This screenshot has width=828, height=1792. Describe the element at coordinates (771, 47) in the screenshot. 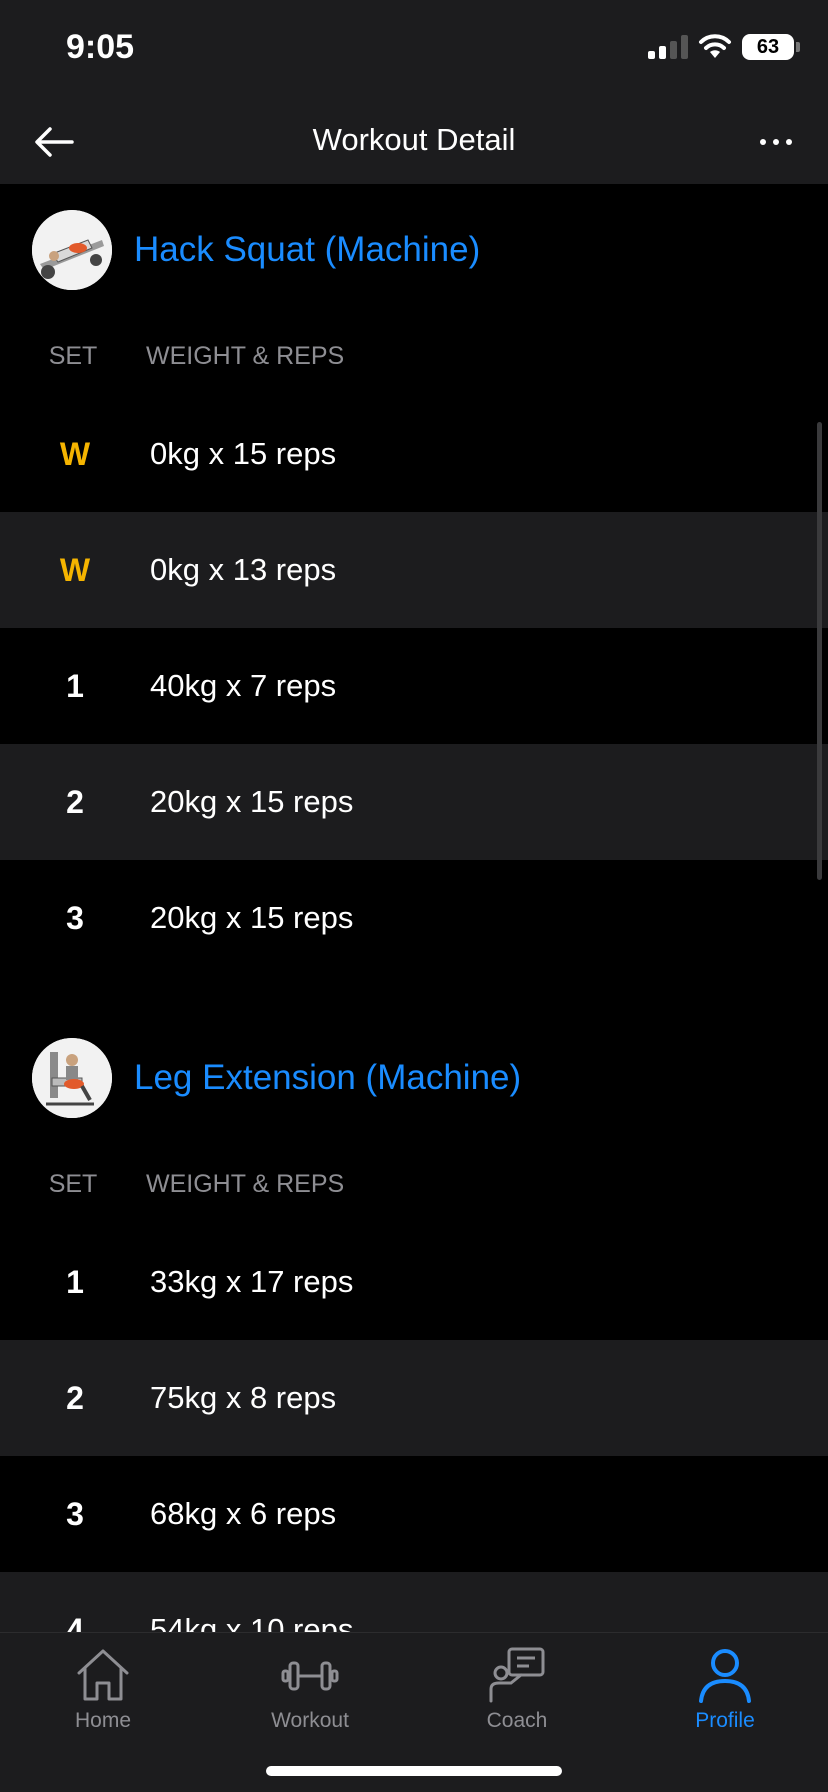

I see `battery-icon: 63` at that location.